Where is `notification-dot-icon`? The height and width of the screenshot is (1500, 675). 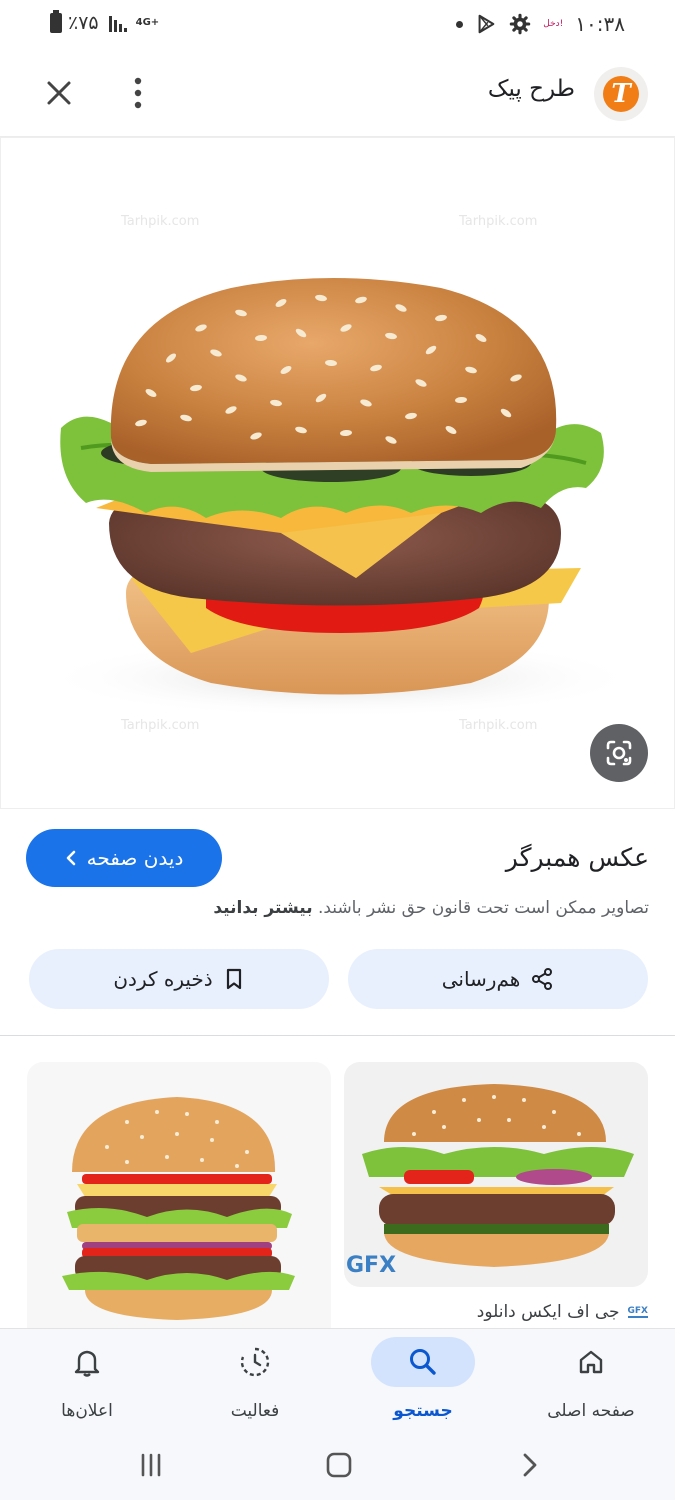 notification-dot-icon is located at coordinates (460, 24).